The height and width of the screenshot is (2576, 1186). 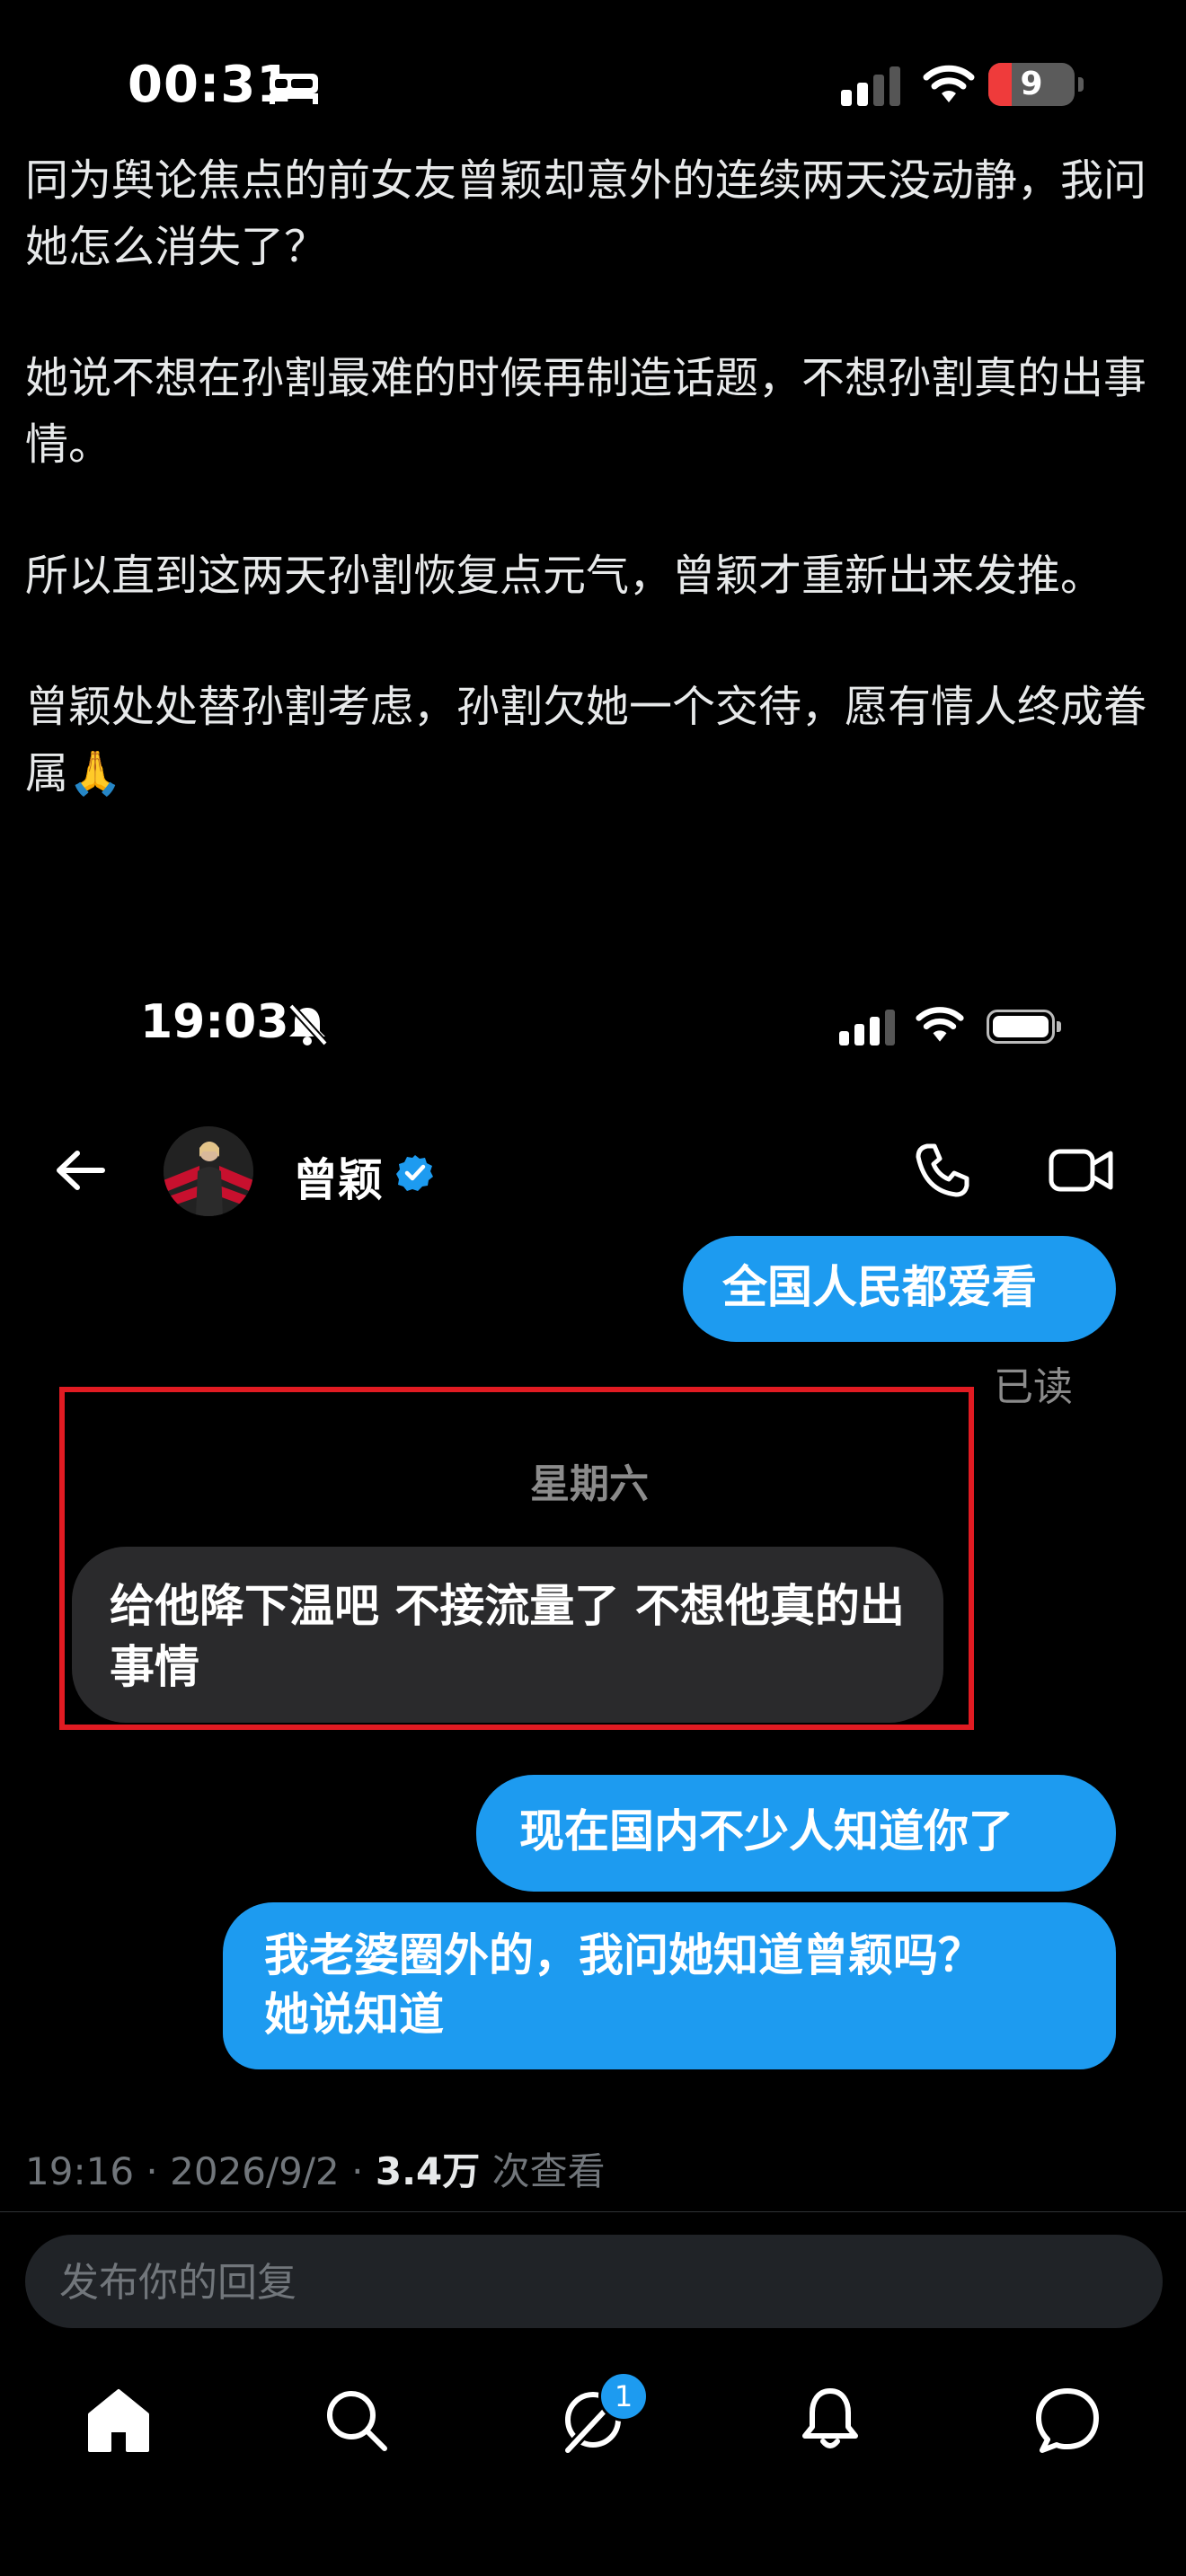 I want to click on reply-input, so click(x=589, y=2282).